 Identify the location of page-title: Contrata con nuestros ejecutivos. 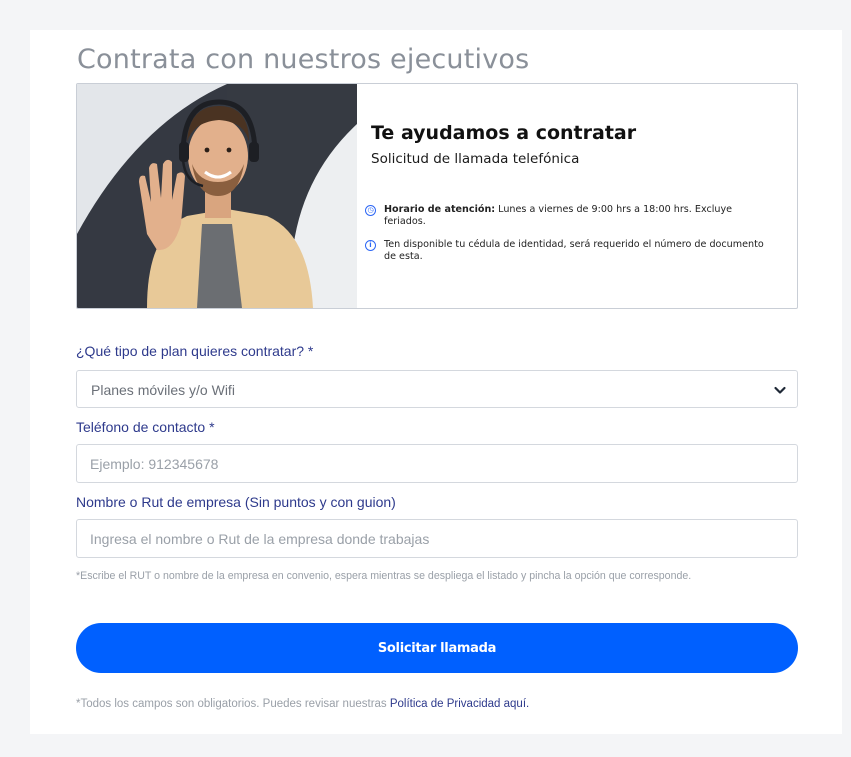
(303, 59).